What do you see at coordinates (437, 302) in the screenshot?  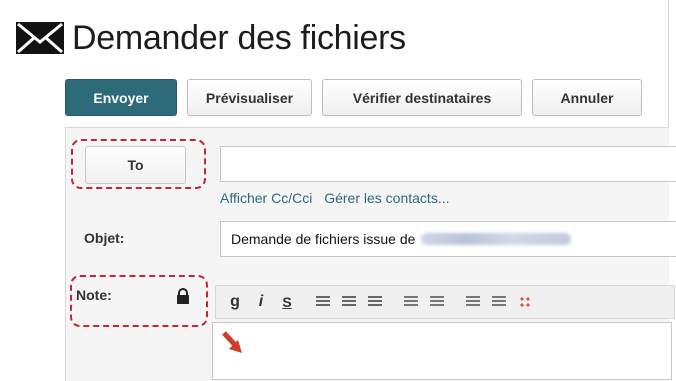 I see `ordered-list-icon` at bounding box center [437, 302].